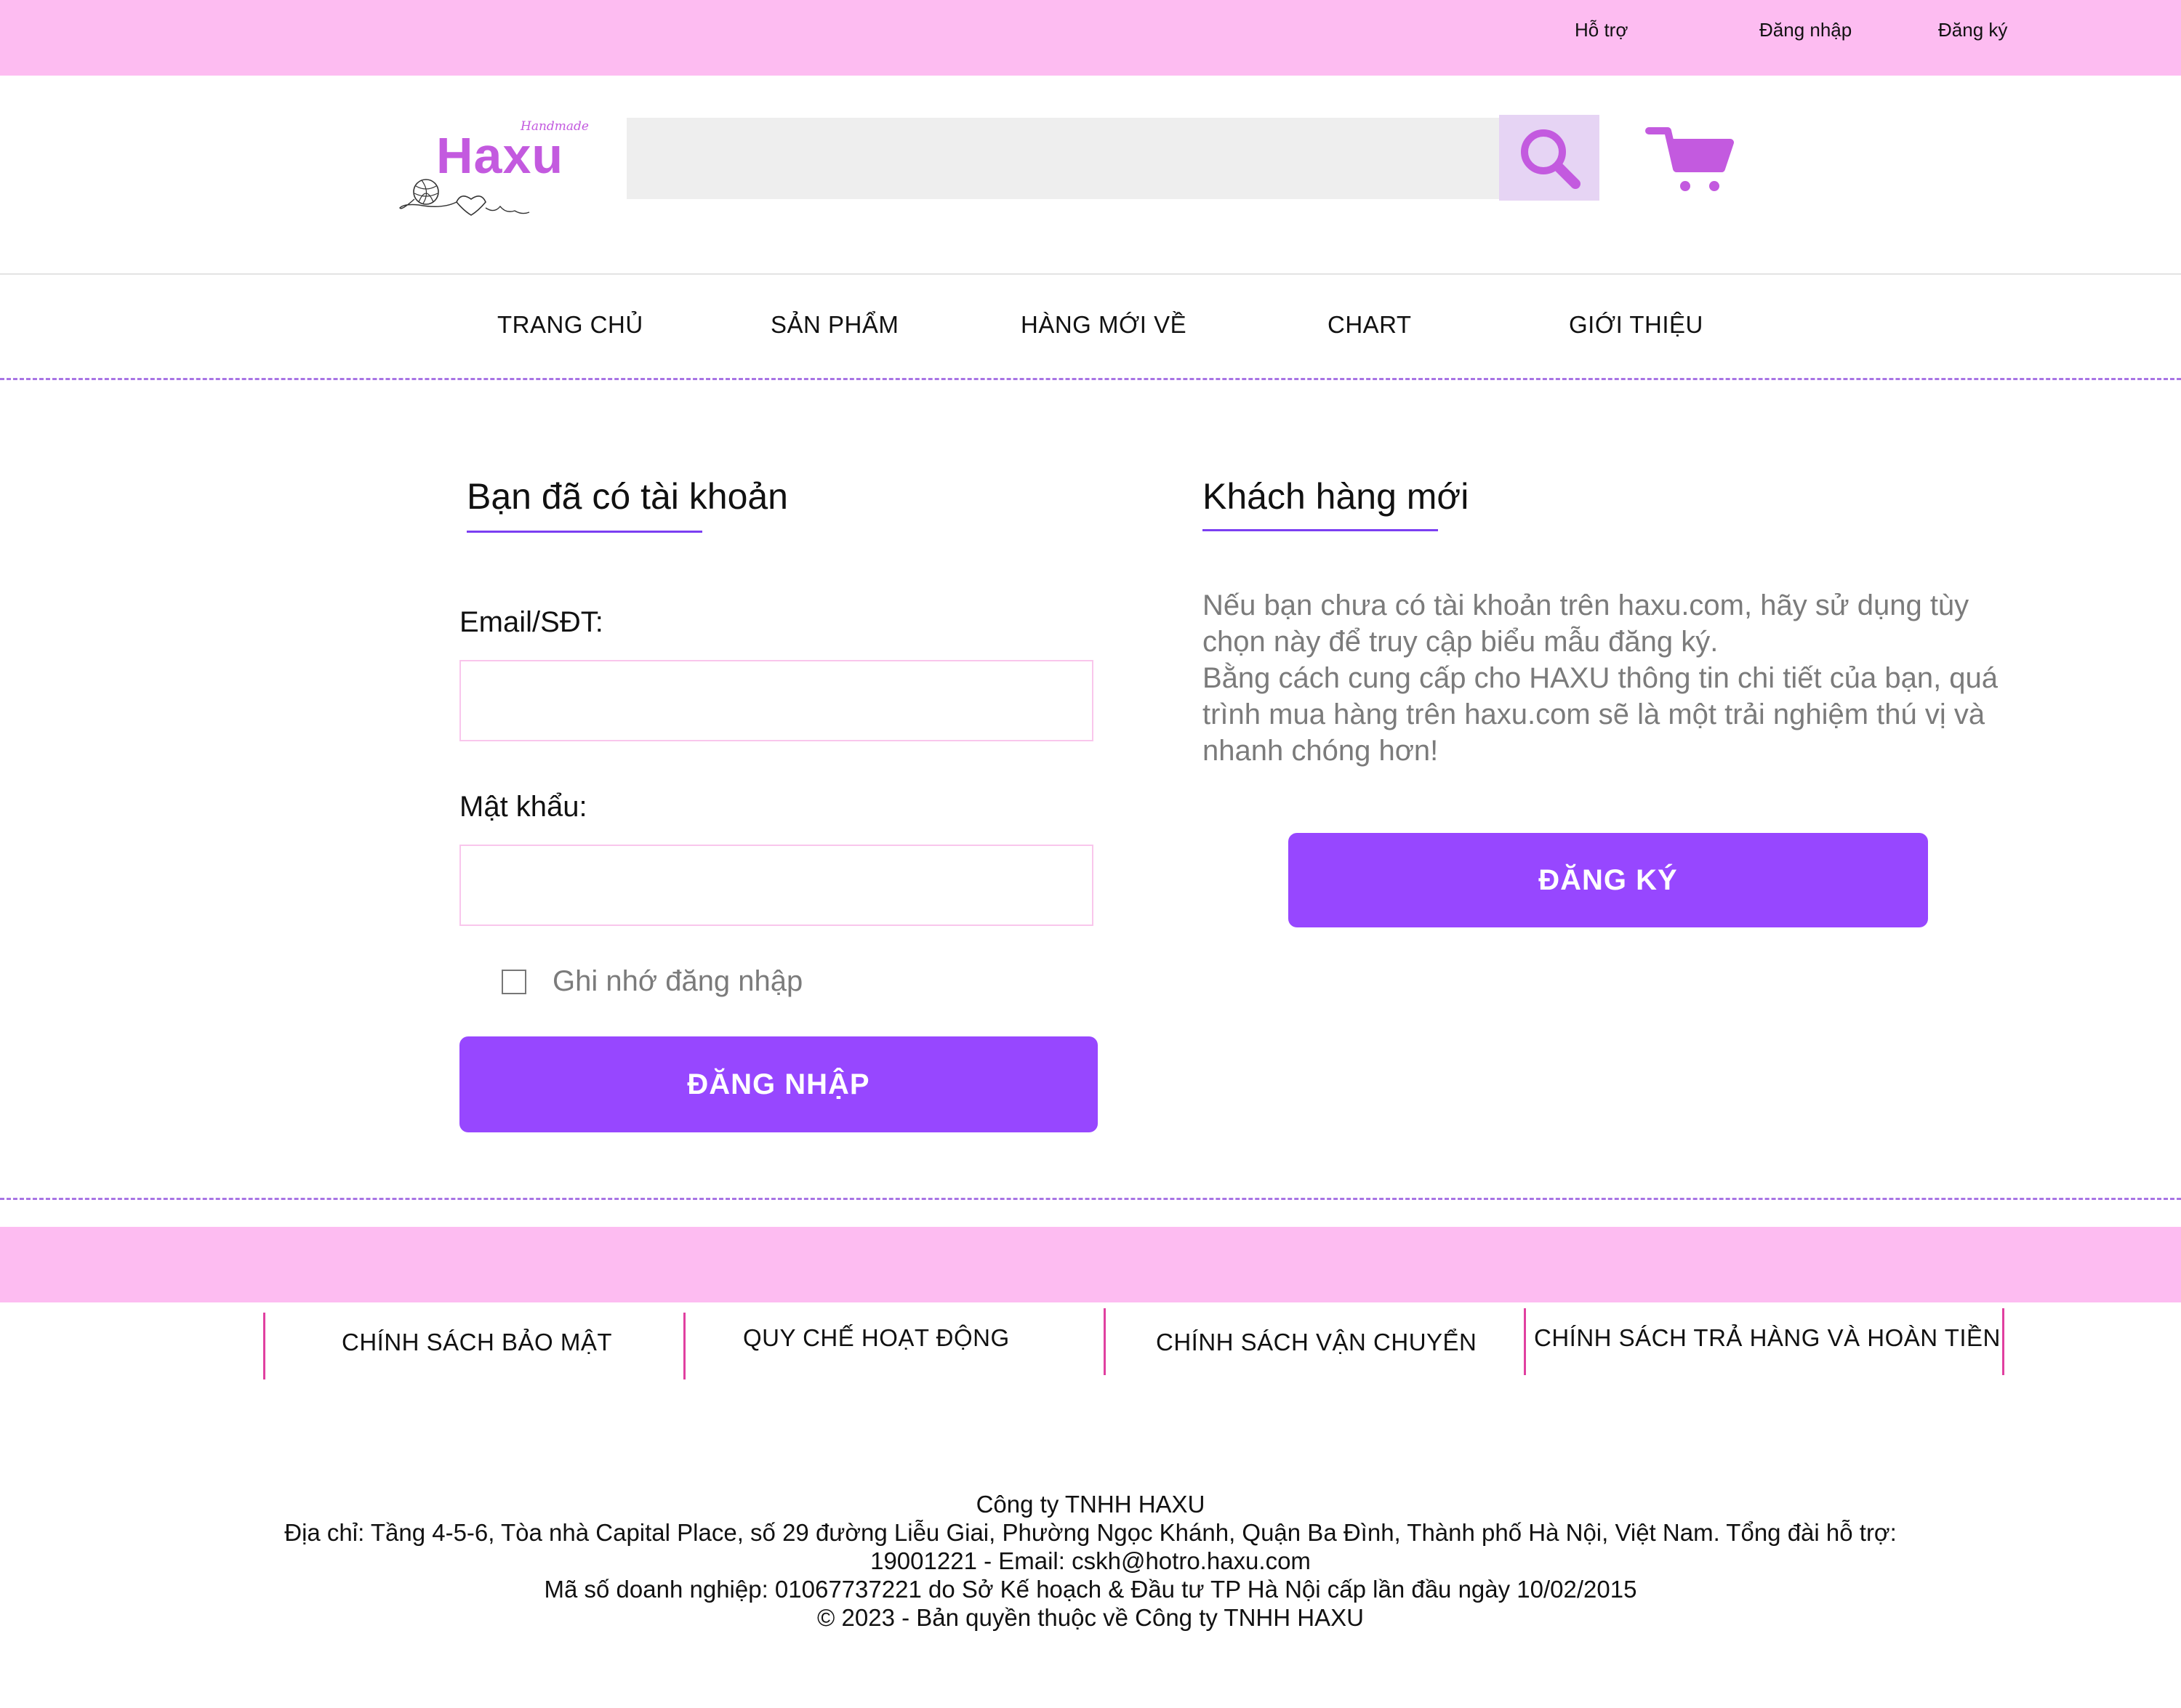 The image size is (2181, 1708). I want to click on policy-returns: CHÍNH SÁCH TRẢ HÀNG VÀ HOÀN TIỀN, so click(1768, 1338).